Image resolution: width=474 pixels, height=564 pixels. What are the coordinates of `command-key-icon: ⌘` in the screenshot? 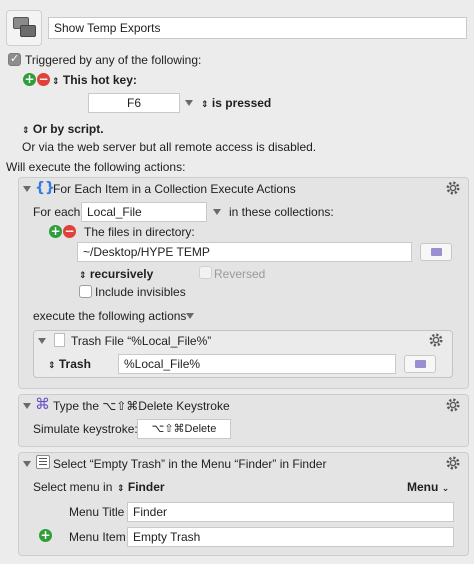 It's located at (42, 404).